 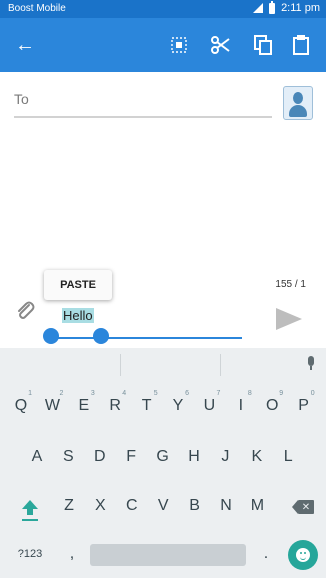 I want to click on key-f: F, so click(x=131, y=457).